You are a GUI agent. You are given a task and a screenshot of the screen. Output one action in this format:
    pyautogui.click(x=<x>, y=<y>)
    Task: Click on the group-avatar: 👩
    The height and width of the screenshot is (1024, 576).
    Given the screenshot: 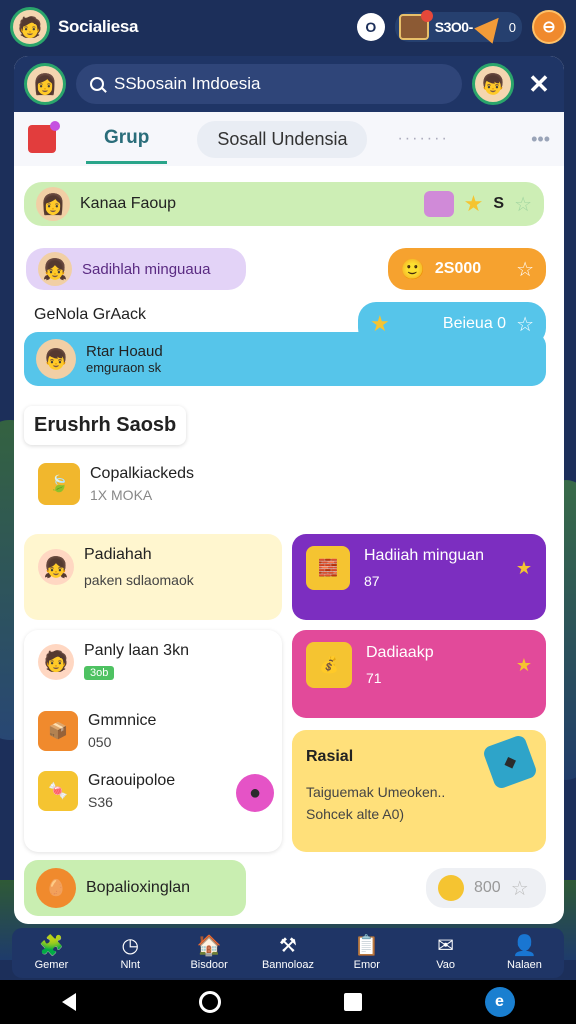 What is the action you would take?
    pyautogui.click(x=53, y=204)
    